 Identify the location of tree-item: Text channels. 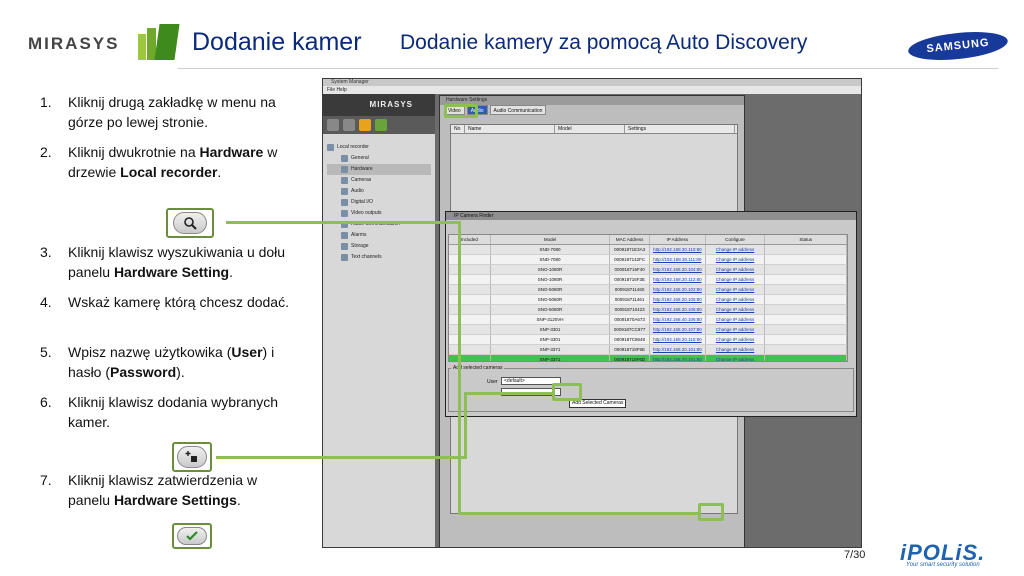
(379, 257).